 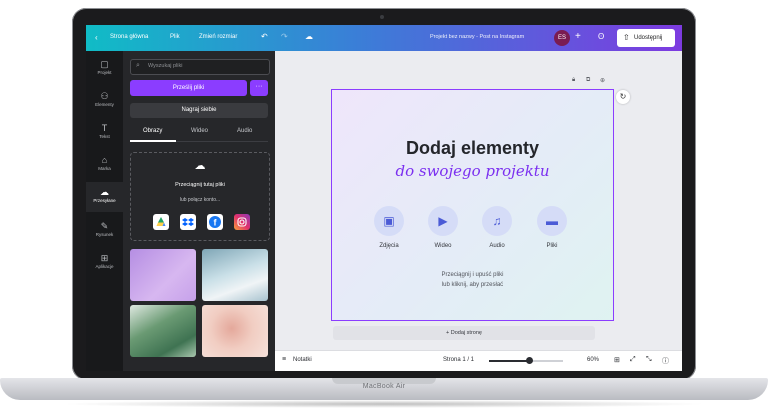 What do you see at coordinates (200, 67) in the screenshot?
I see `search-input: ⌕ Wyszukaj pliki` at bounding box center [200, 67].